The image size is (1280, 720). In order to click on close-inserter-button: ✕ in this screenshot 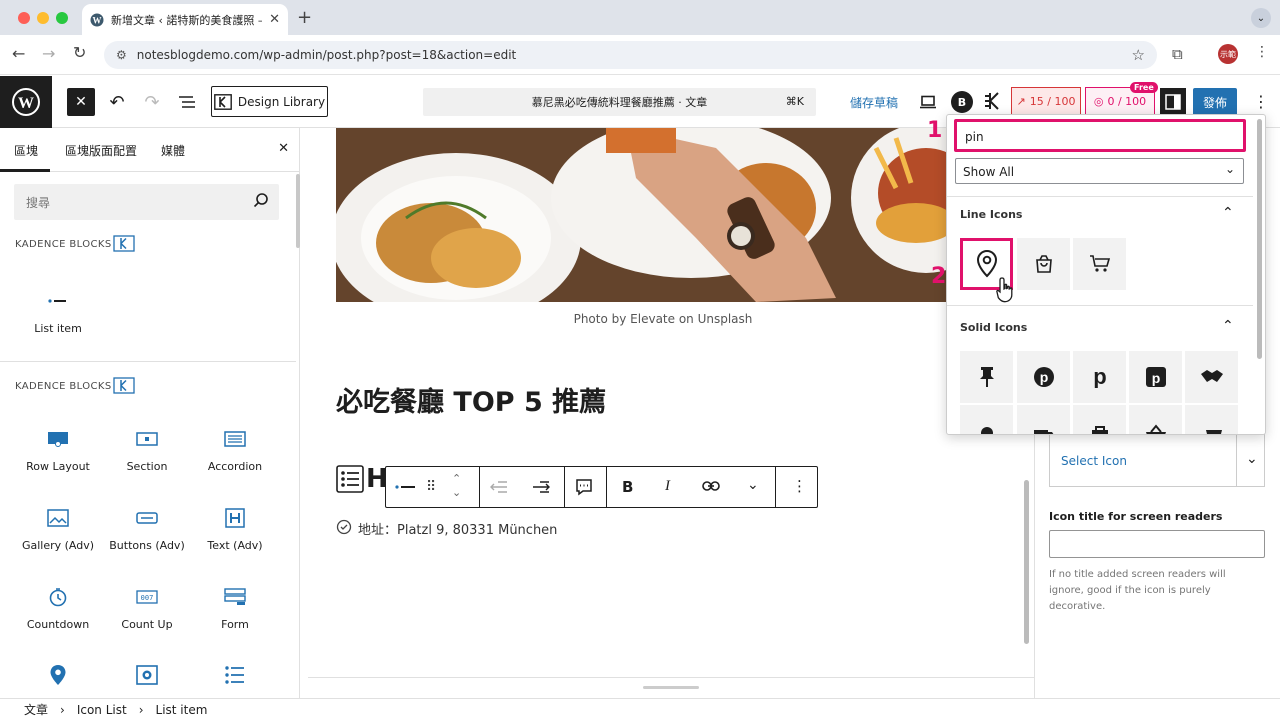, I will do `click(81, 102)`.